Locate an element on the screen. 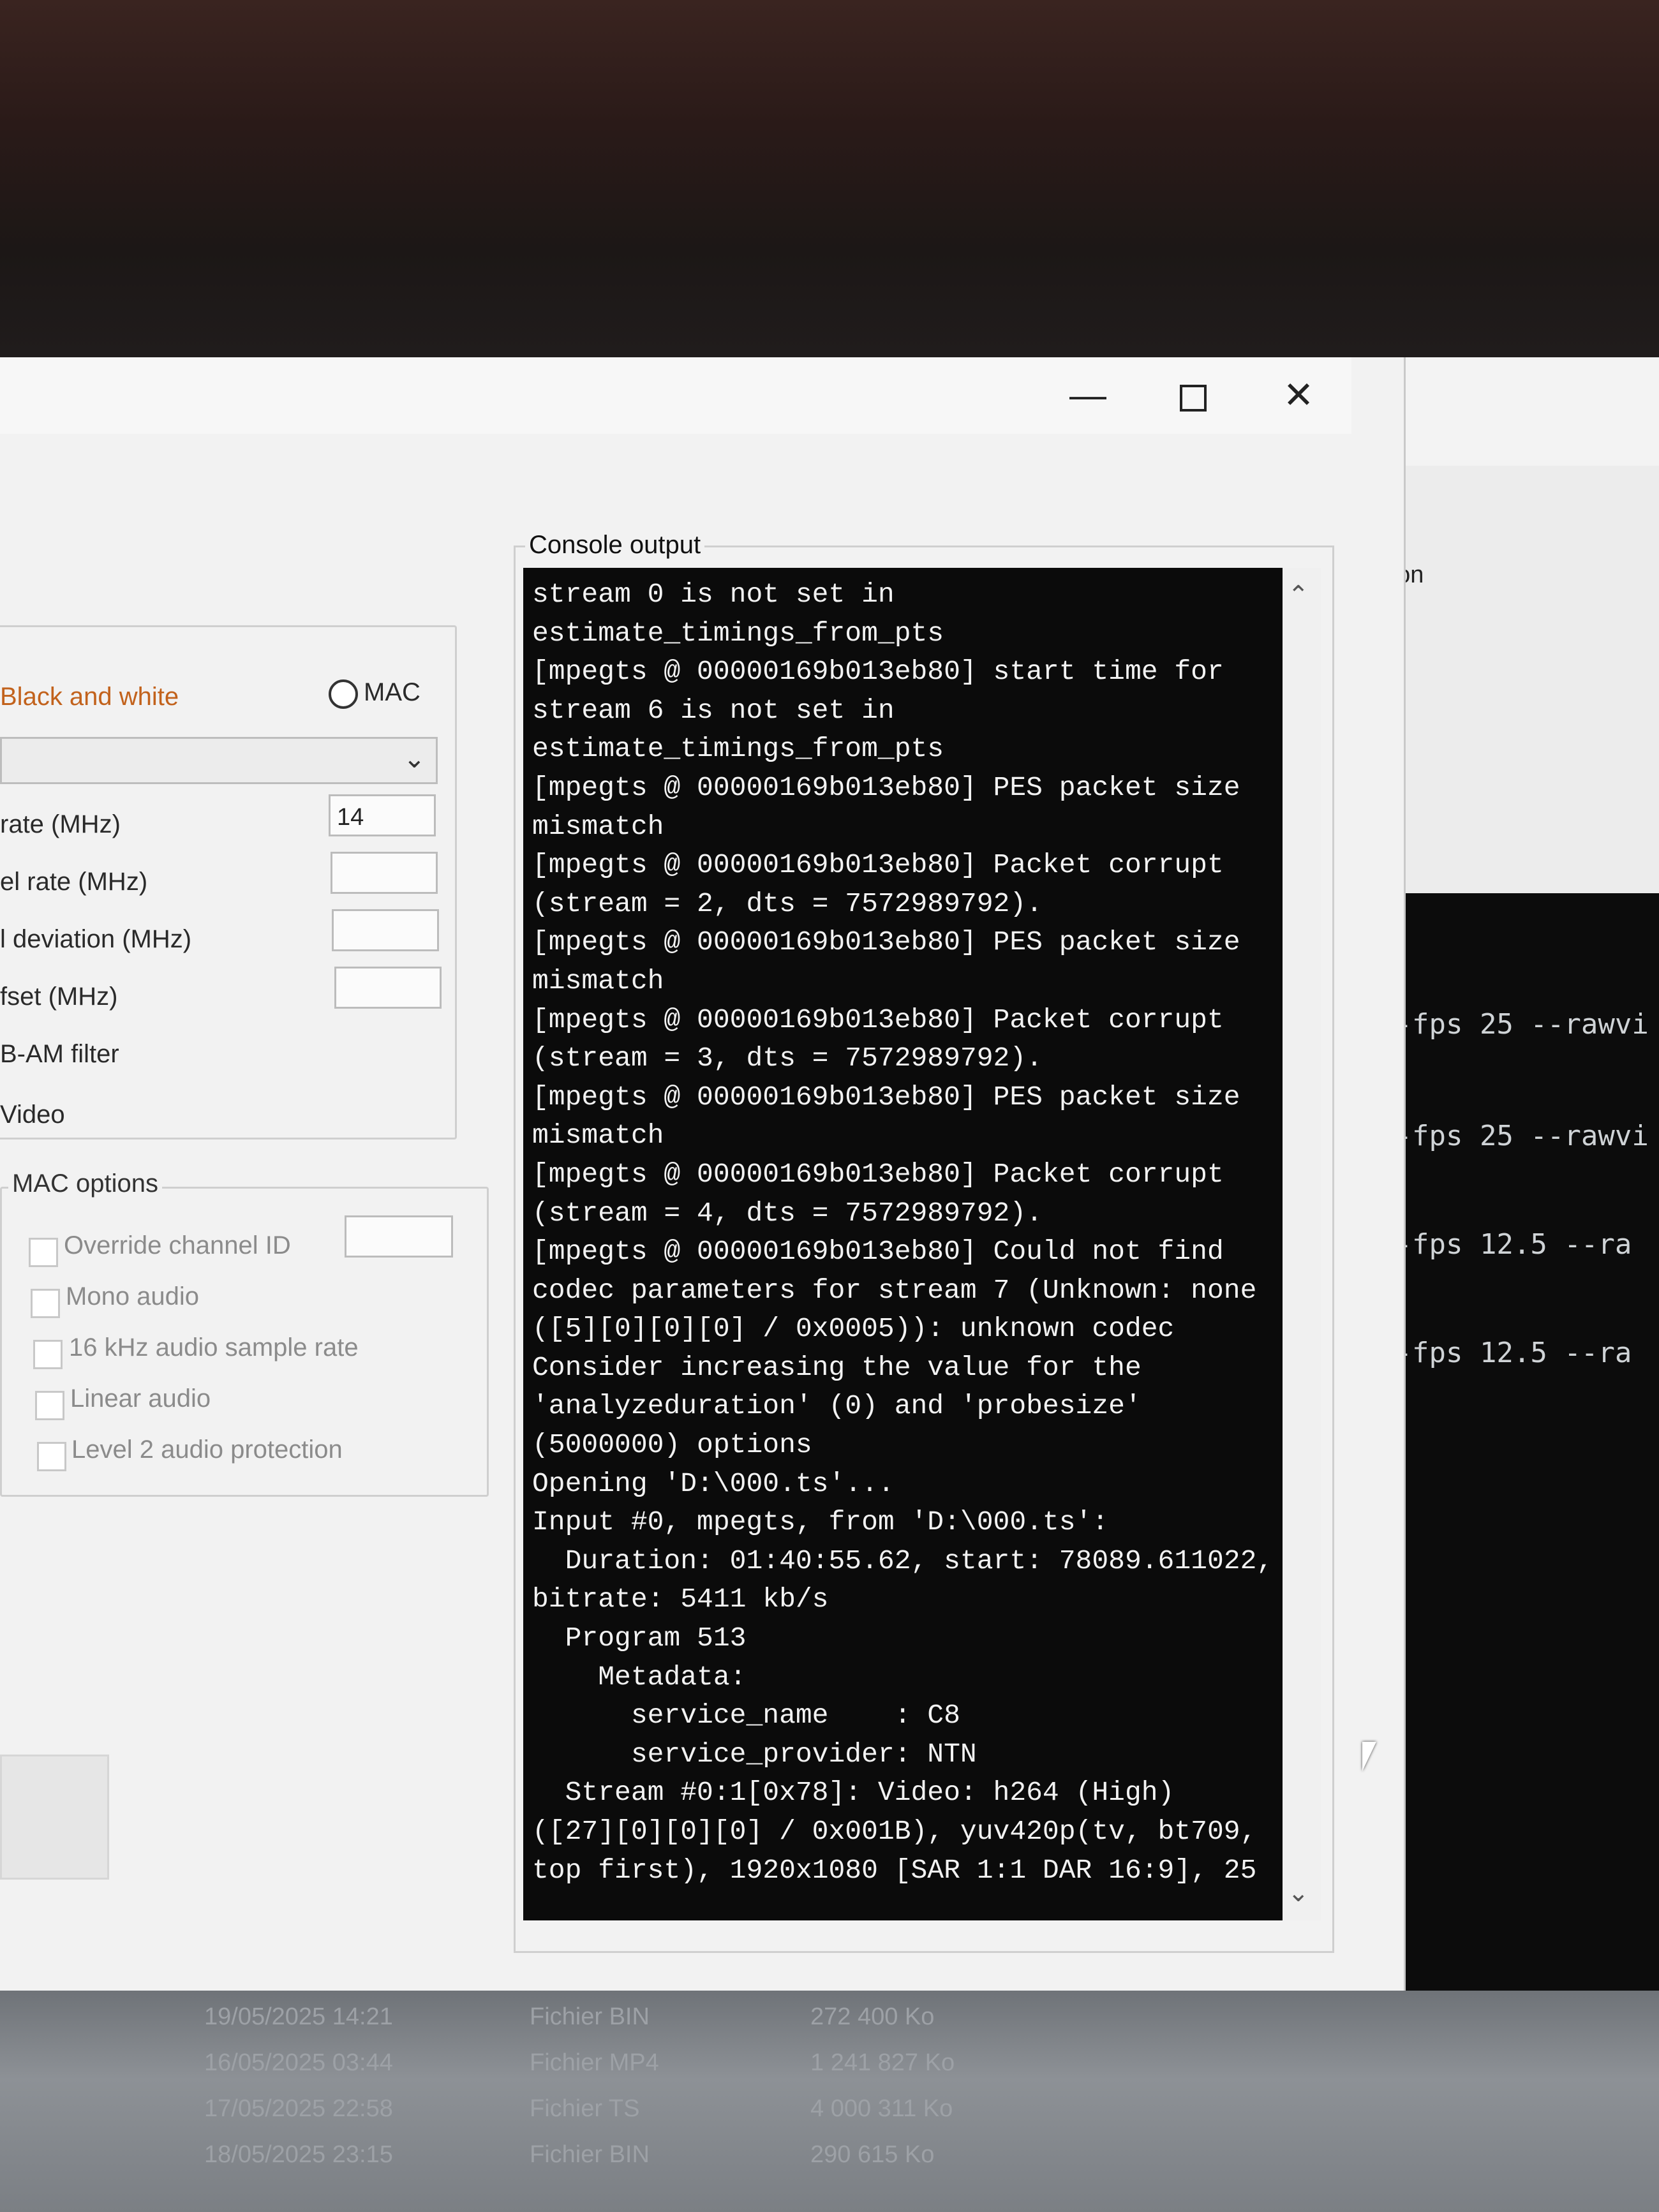 This screenshot has width=1659, height=2212. mac-radio-label: MAC is located at coordinates (392, 692).